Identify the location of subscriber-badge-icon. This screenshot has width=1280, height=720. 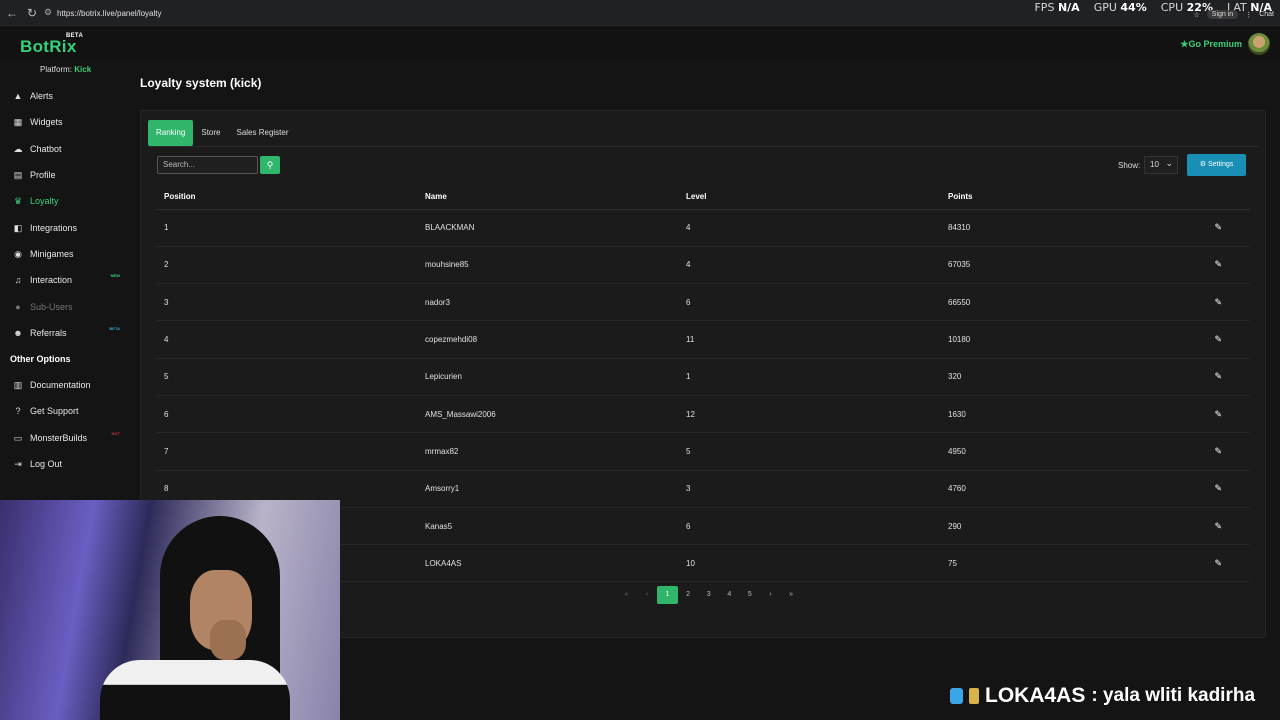
(956, 696).